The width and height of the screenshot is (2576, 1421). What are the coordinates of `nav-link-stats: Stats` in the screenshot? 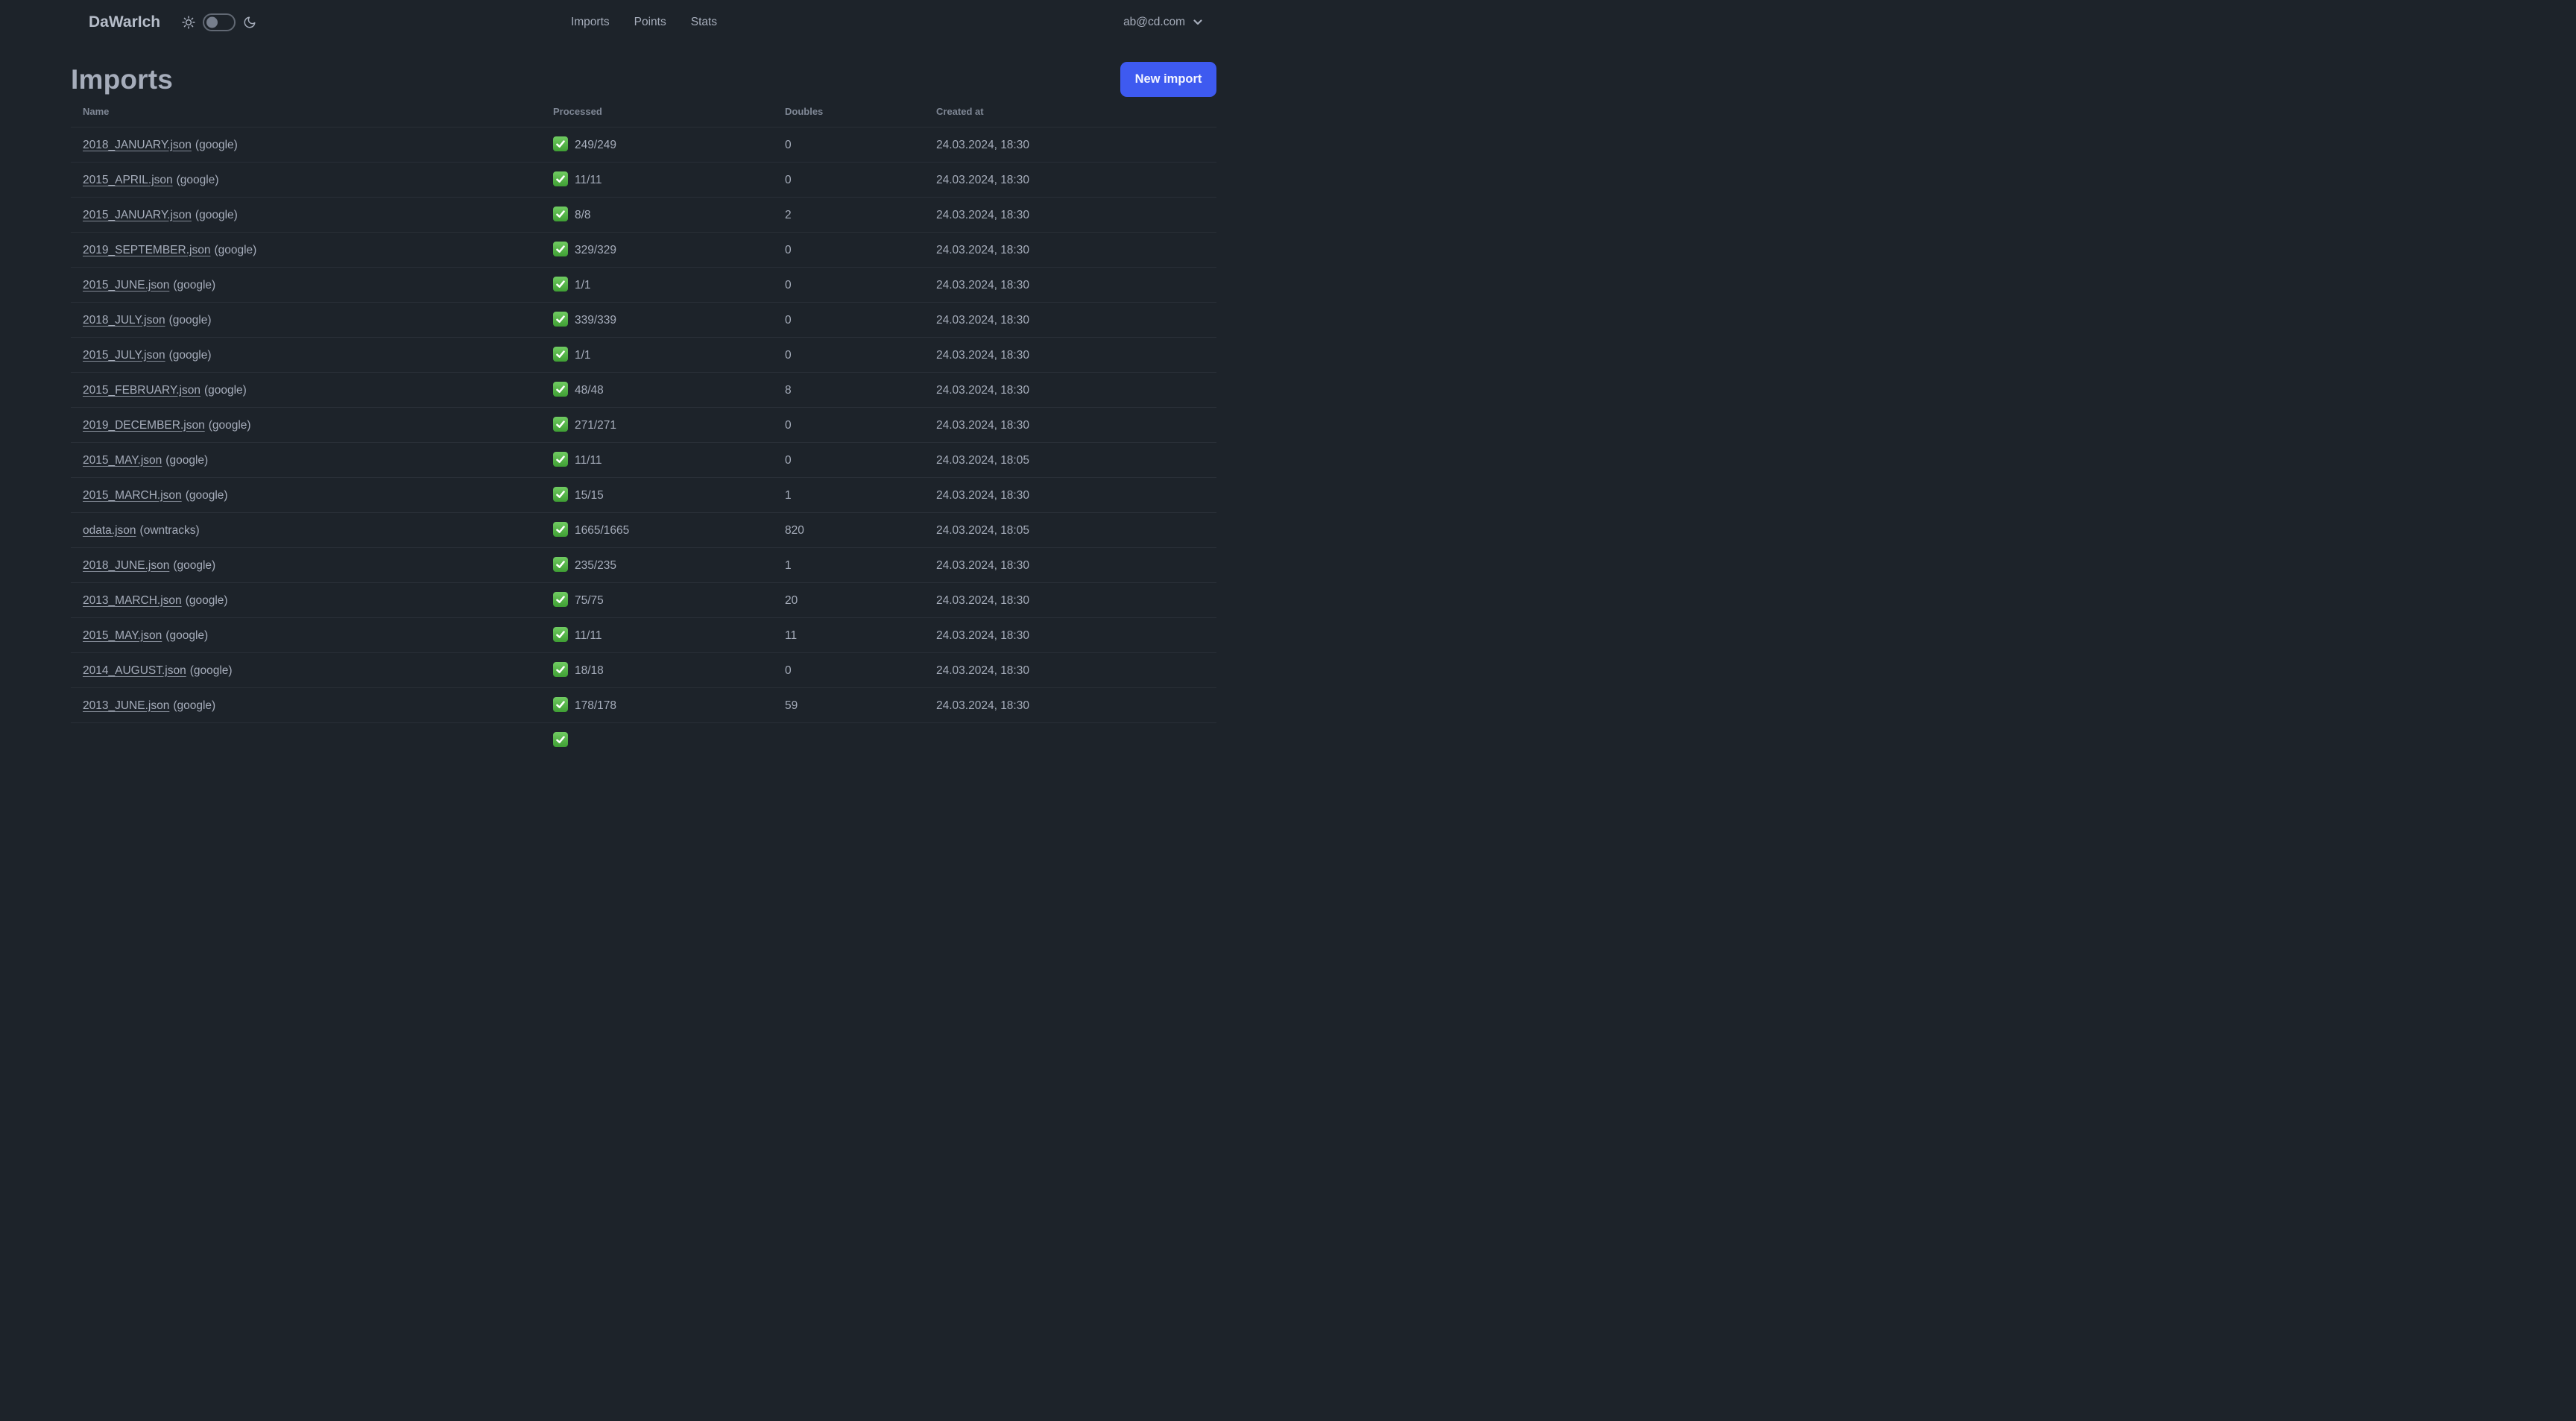 It's located at (704, 22).